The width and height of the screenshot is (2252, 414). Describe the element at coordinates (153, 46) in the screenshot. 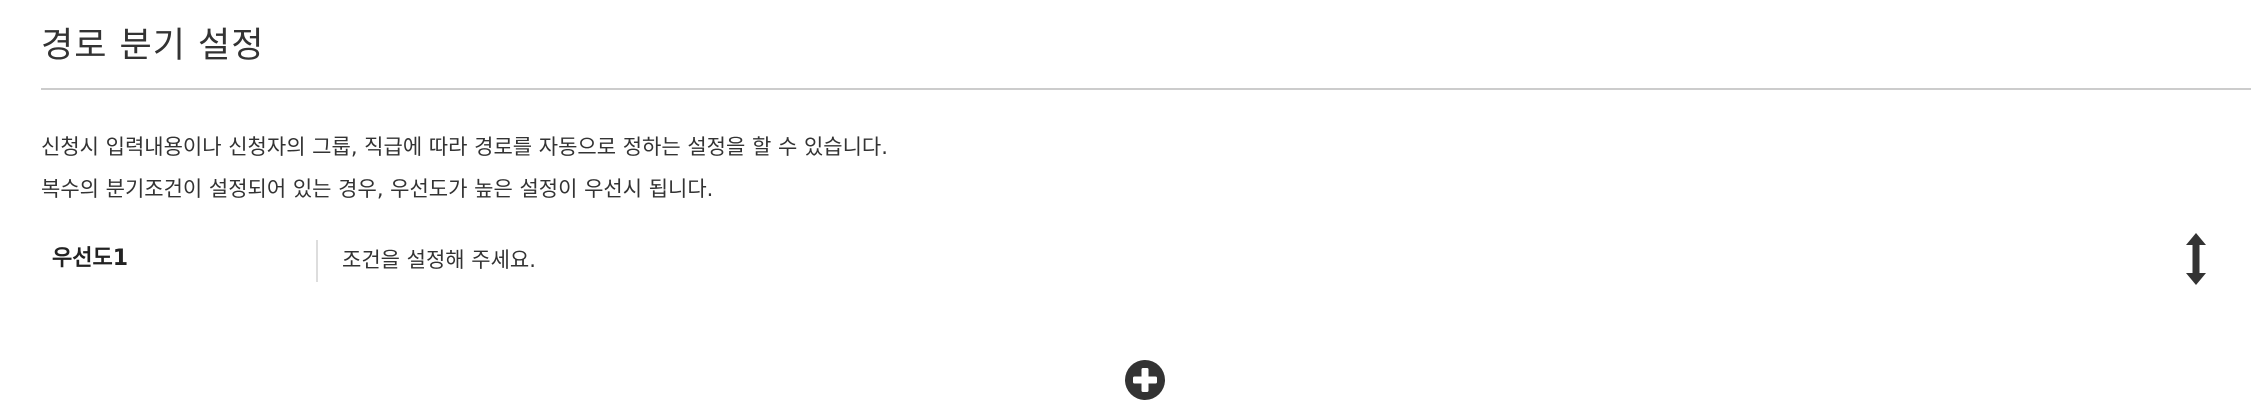

I see `page-title: 경로 분기 설정` at that location.